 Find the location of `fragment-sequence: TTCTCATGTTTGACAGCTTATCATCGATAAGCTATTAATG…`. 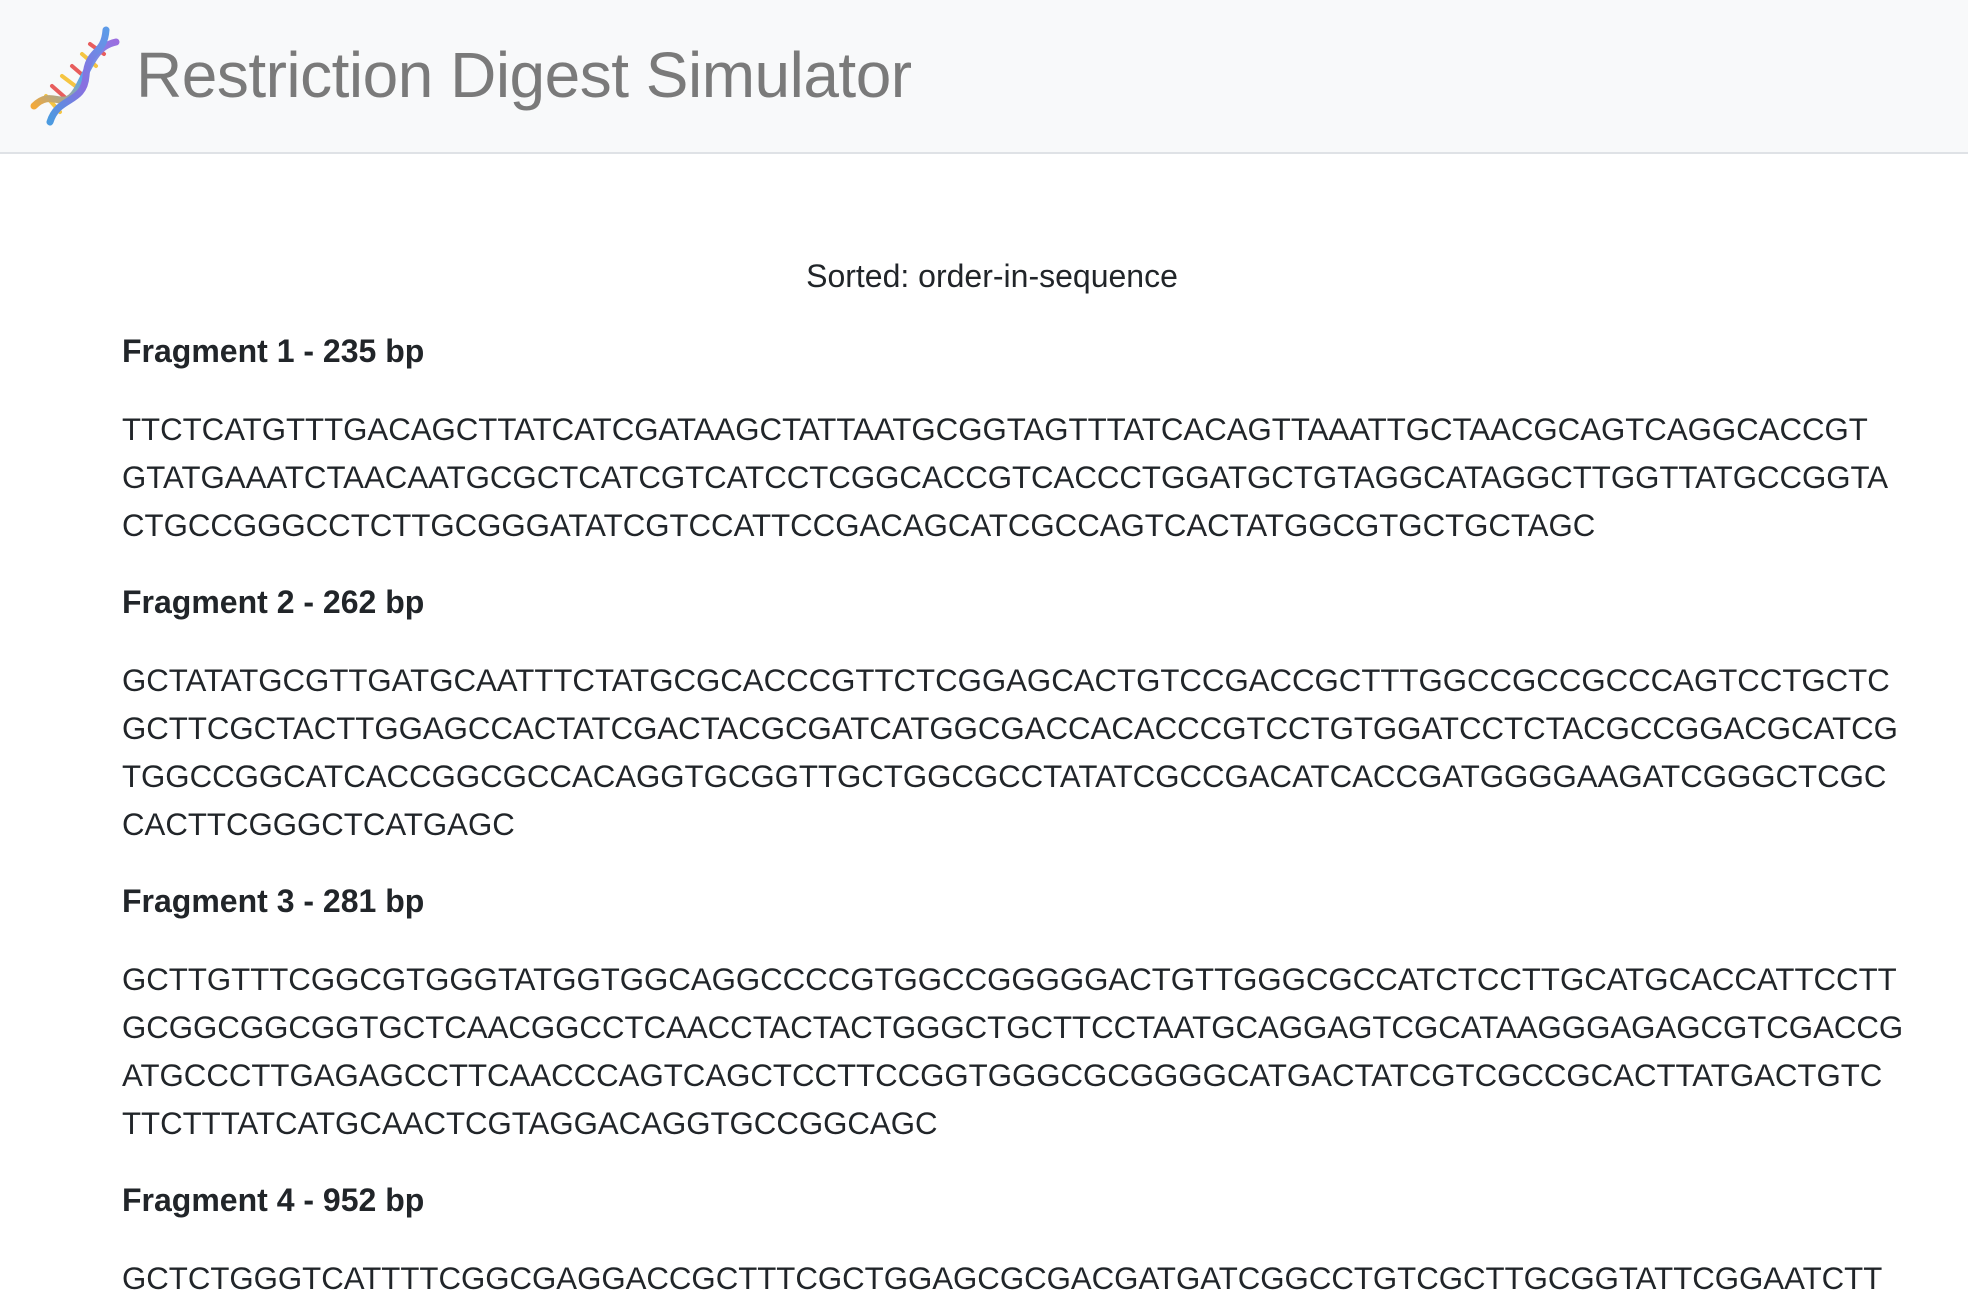

fragment-sequence: TTCTCATGTTTGACAGCTTATCATCGATAAGCTATTAATG… is located at coordinates (1005, 478).